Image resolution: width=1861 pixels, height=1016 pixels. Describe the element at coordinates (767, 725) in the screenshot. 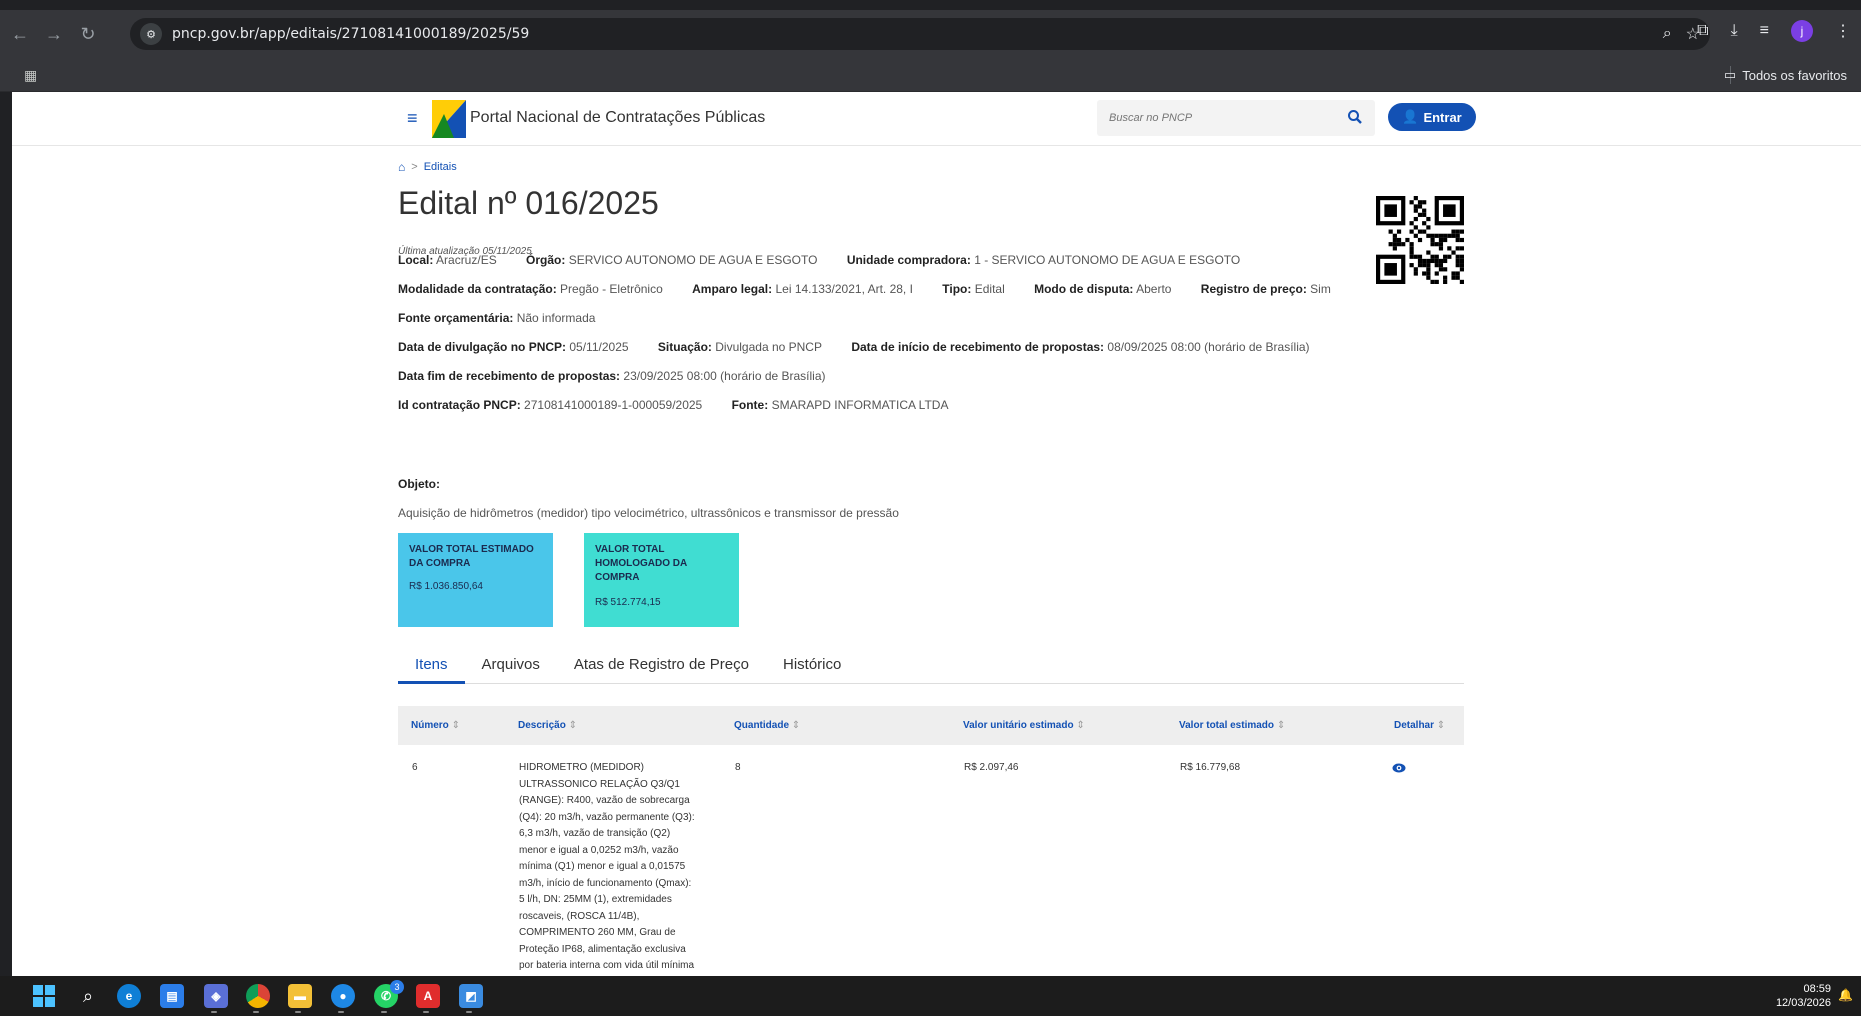

I see `column-header-quantidade: Quantidade ⇕` at that location.